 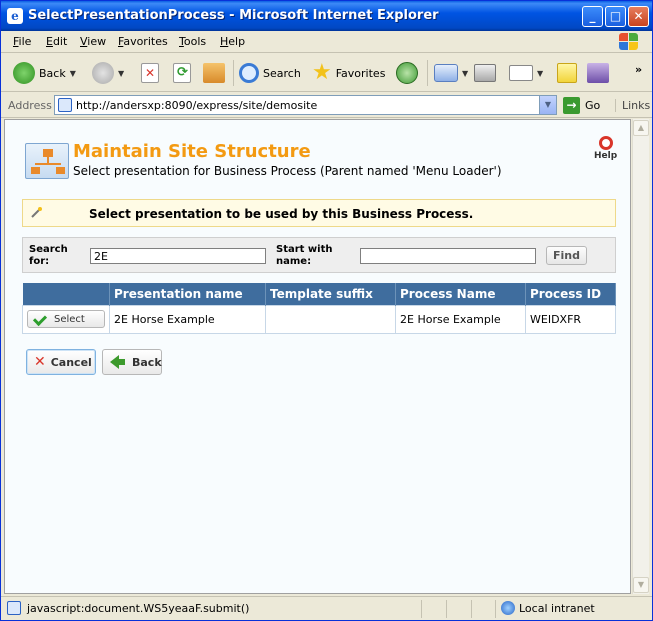 I want to click on process-id-cell: WEIDXFR, so click(x=570, y=319).